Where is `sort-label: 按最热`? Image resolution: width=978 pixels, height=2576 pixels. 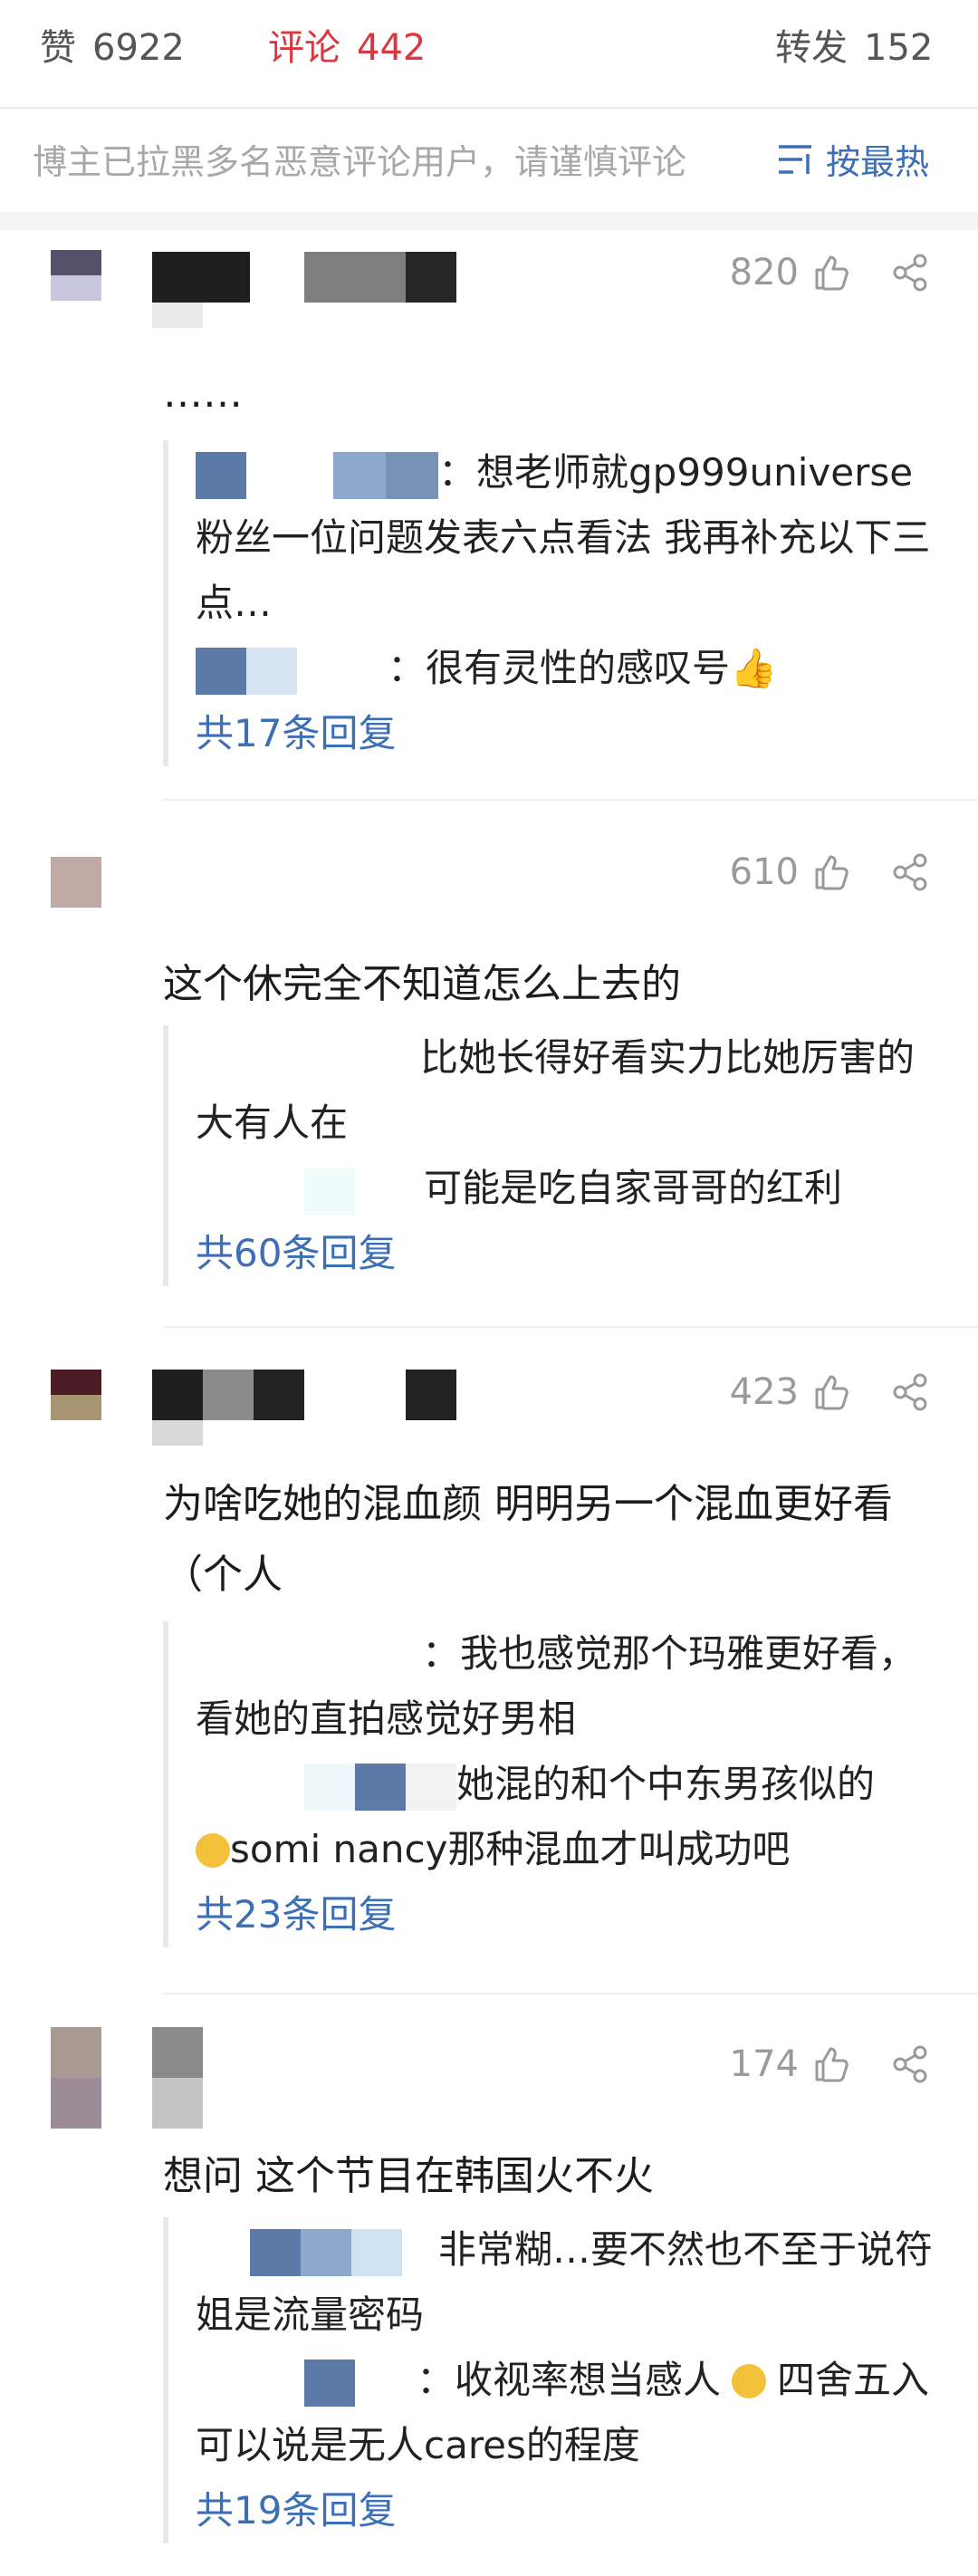
sort-label: 按最热 is located at coordinates (878, 162).